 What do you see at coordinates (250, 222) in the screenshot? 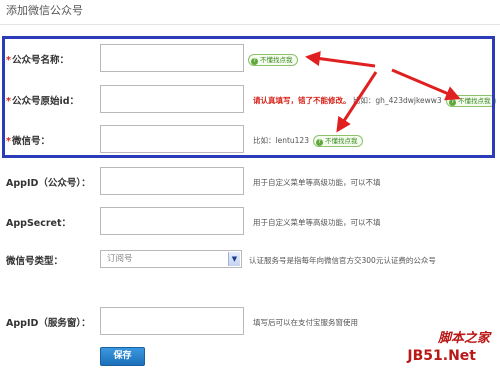
I see `row-appsecret: AppSecret： 用于自定义菜单等高级功能，可以不填` at bounding box center [250, 222].